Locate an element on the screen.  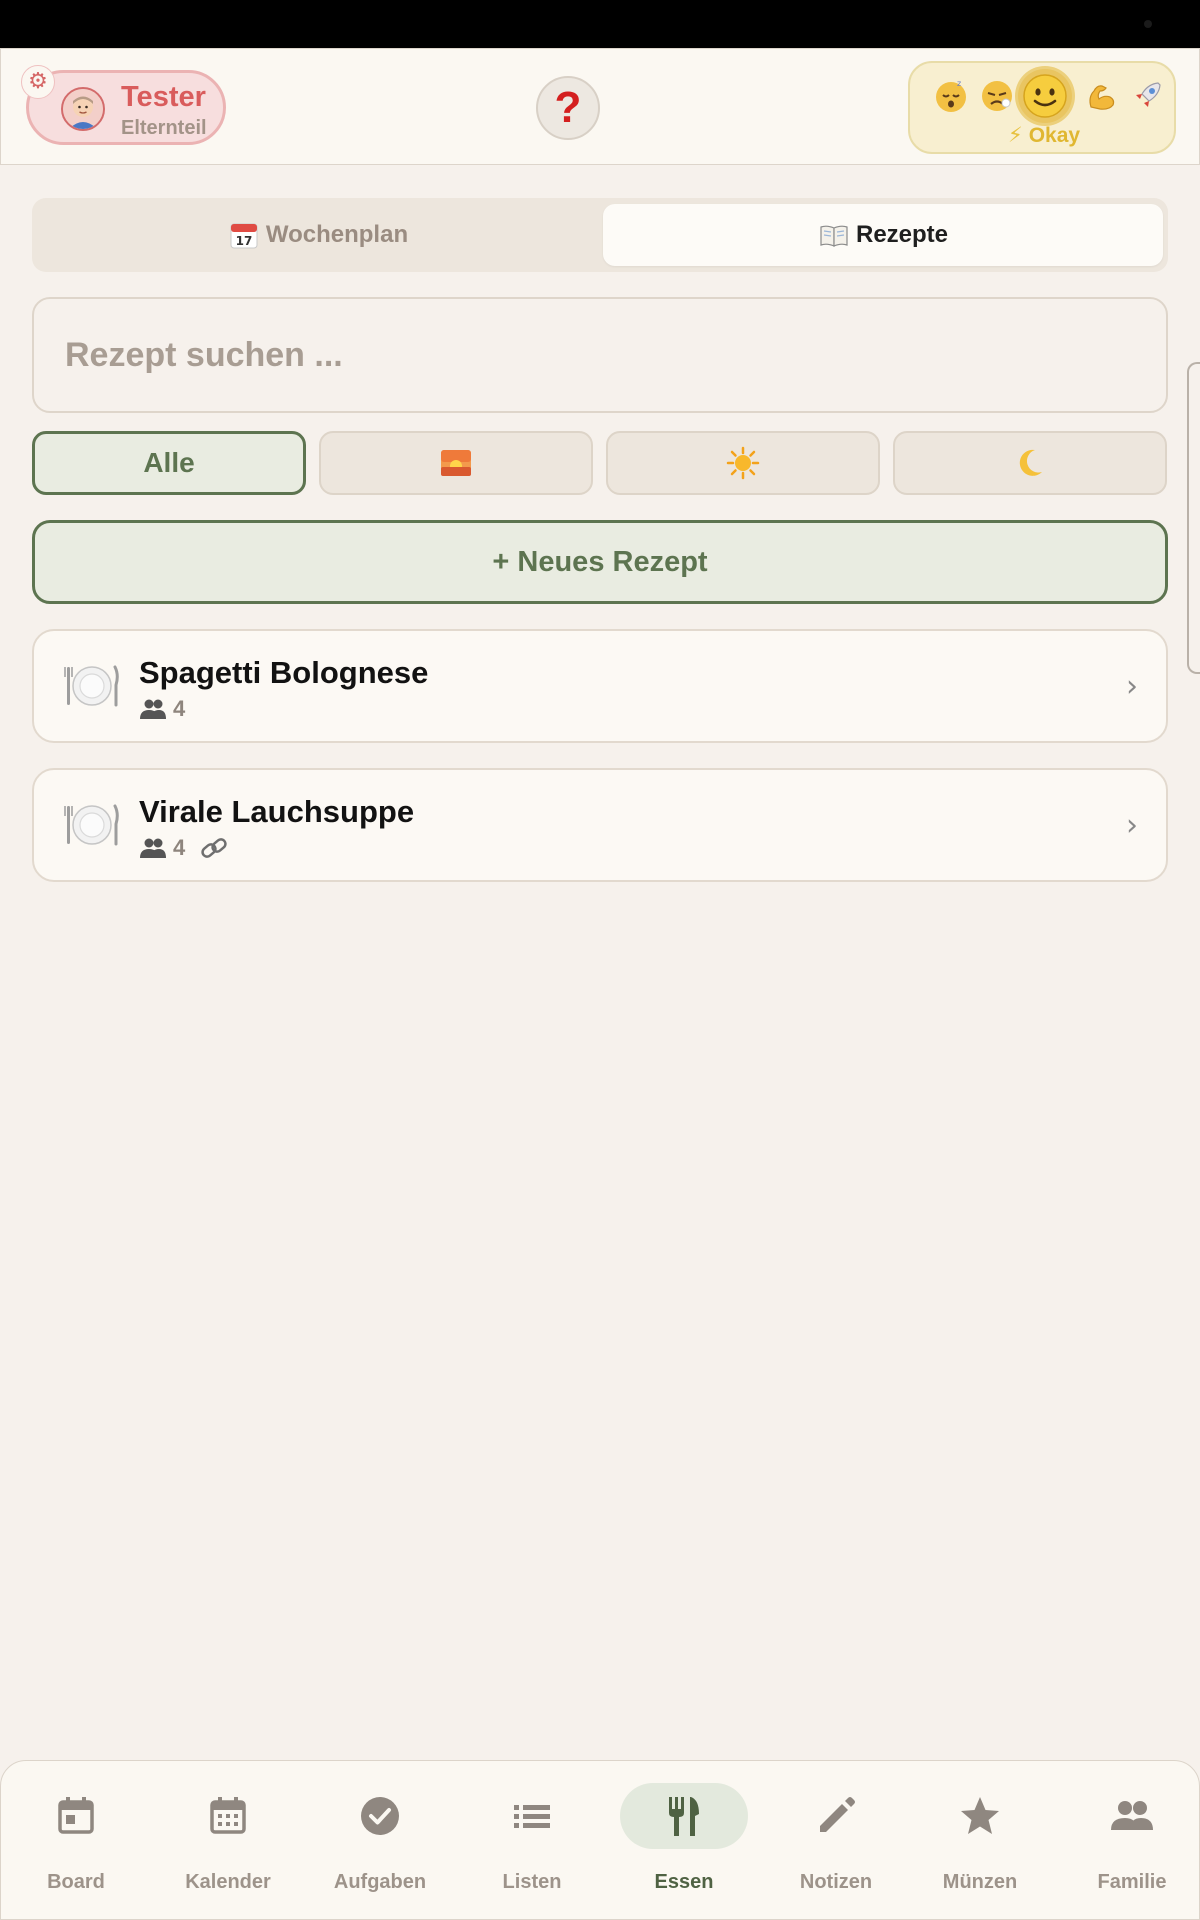
crescent-moon-emoji-icon is located at coordinates (1030, 462).